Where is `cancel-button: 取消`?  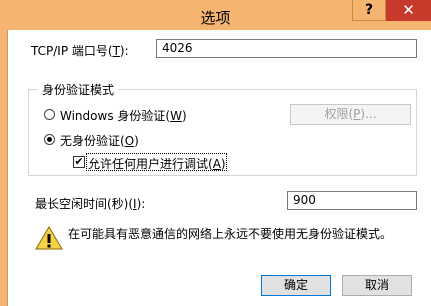 cancel-button: 取消 is located at coordinates (377, 285).